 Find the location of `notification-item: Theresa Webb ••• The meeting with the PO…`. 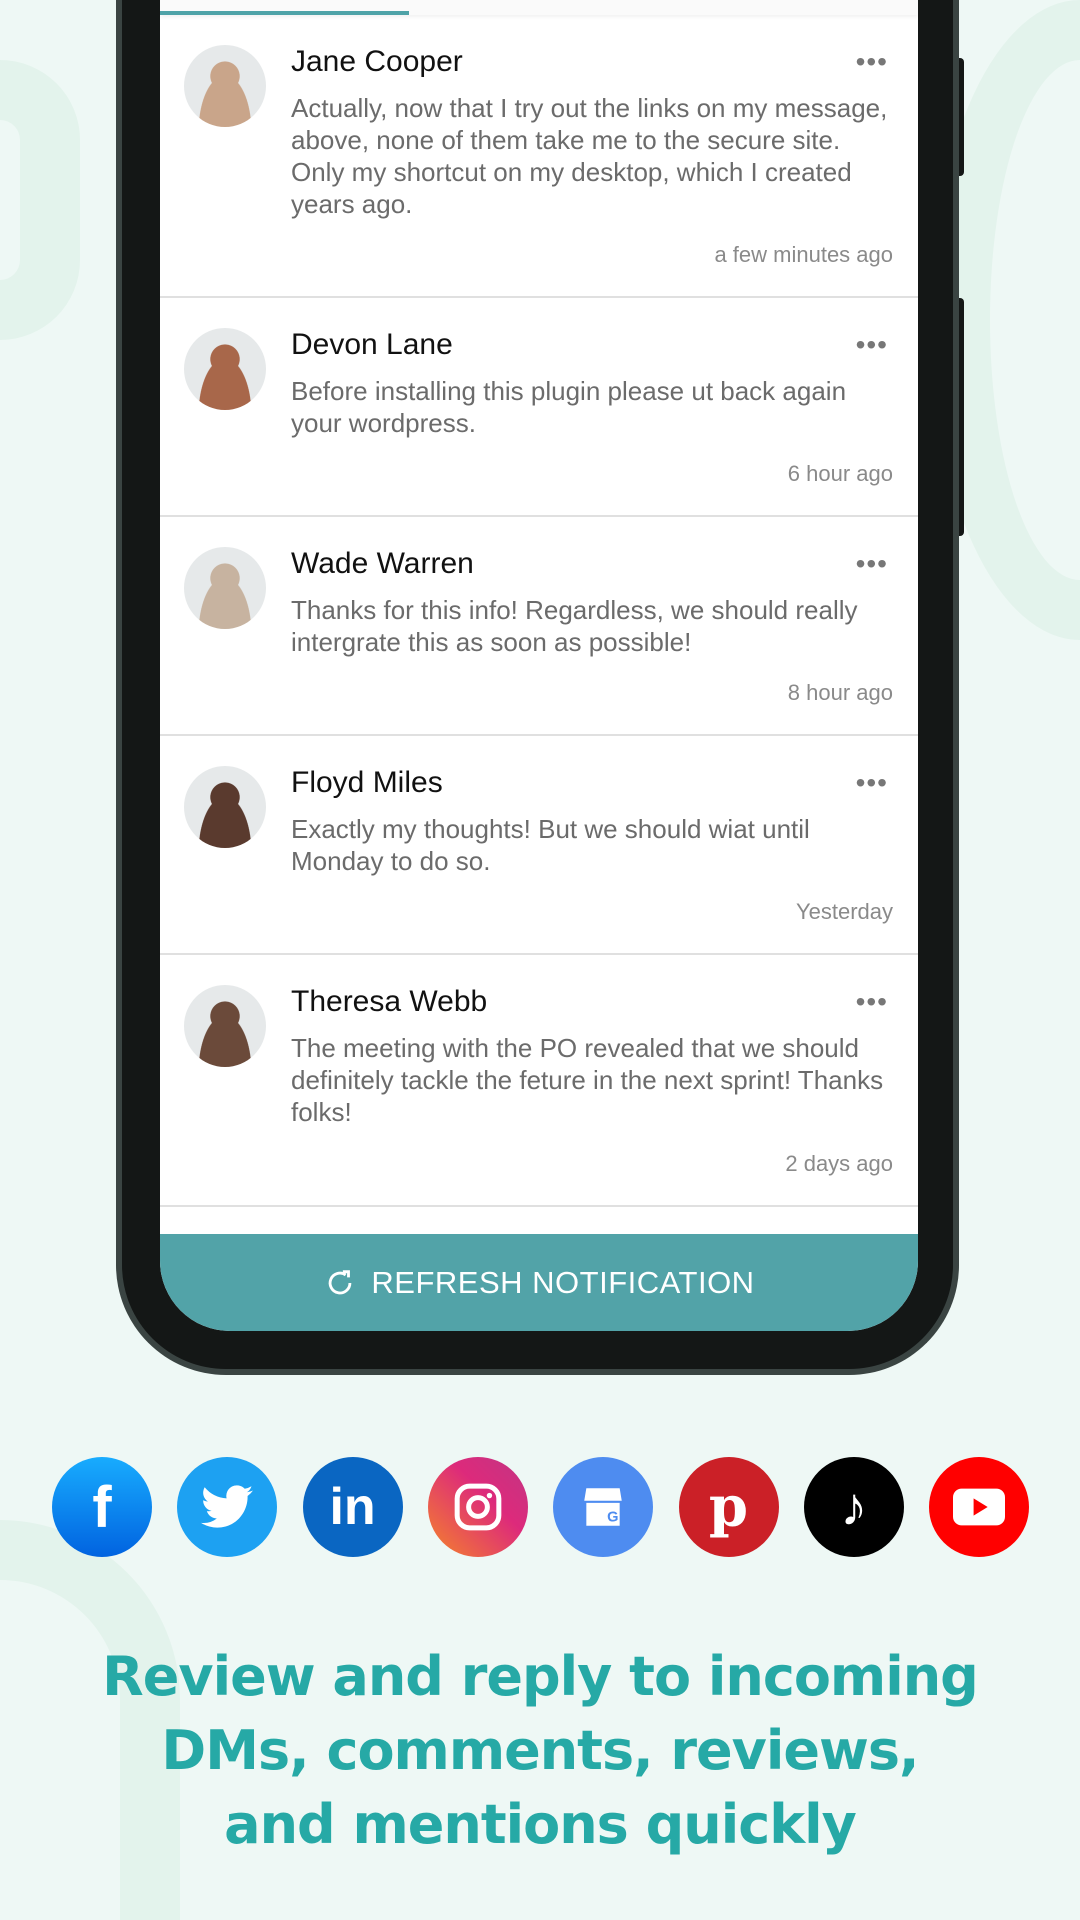

notification-item: Theresa Webb ••• The meeting with the PO… is located at coordinates (539, 1081).